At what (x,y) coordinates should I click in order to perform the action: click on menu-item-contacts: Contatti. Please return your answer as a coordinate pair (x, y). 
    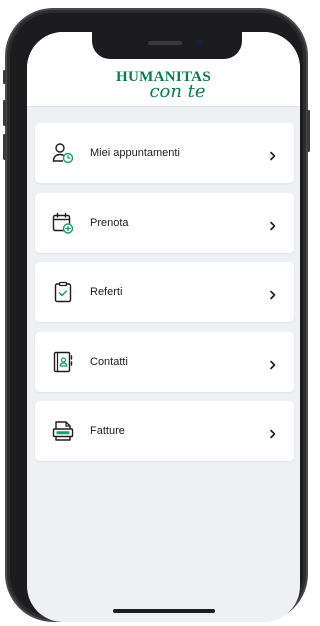
    Looking at the image, I should click on (164, 361).